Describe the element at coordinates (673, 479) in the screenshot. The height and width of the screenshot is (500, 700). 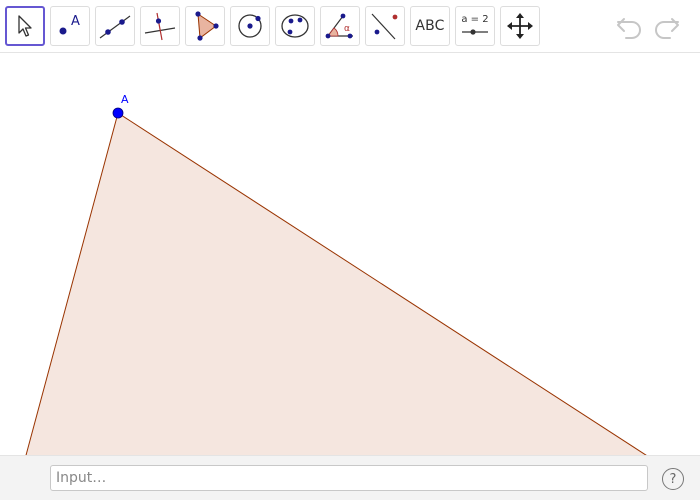
I see `help-button: ?` at that location.